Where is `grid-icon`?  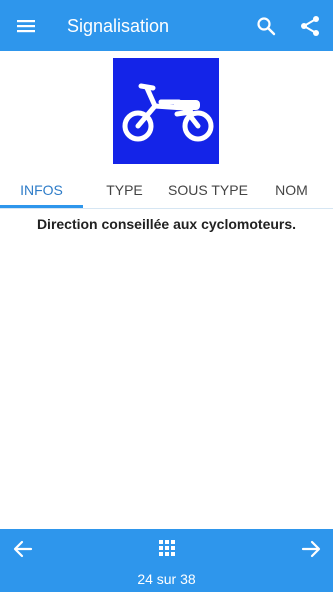 grid-icon is located at coordinates (167, 548).